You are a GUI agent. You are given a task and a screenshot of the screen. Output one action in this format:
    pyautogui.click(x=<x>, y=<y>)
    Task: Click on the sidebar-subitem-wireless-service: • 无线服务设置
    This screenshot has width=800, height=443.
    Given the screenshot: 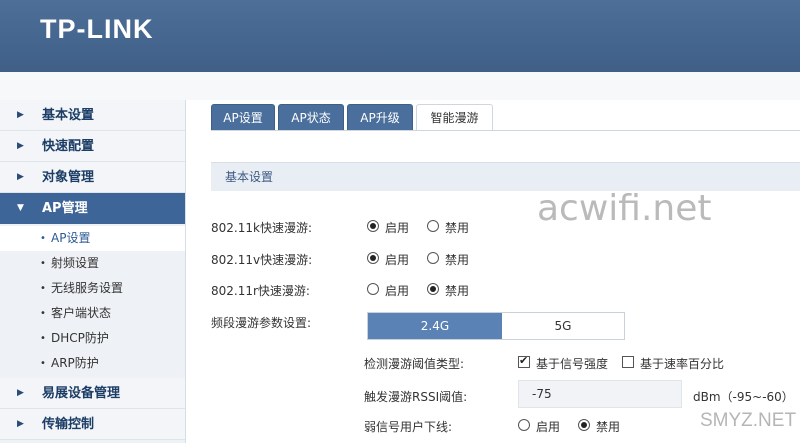 What is the action you would take?
    pyautogui.click(x=92, y=288)
    